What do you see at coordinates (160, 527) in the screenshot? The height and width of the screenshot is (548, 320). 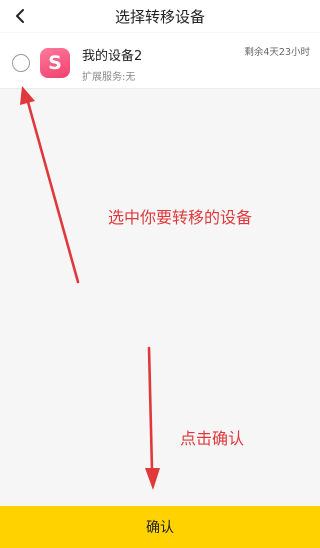 I see `confirm-button: 确认` at bounding box center [160, 527].